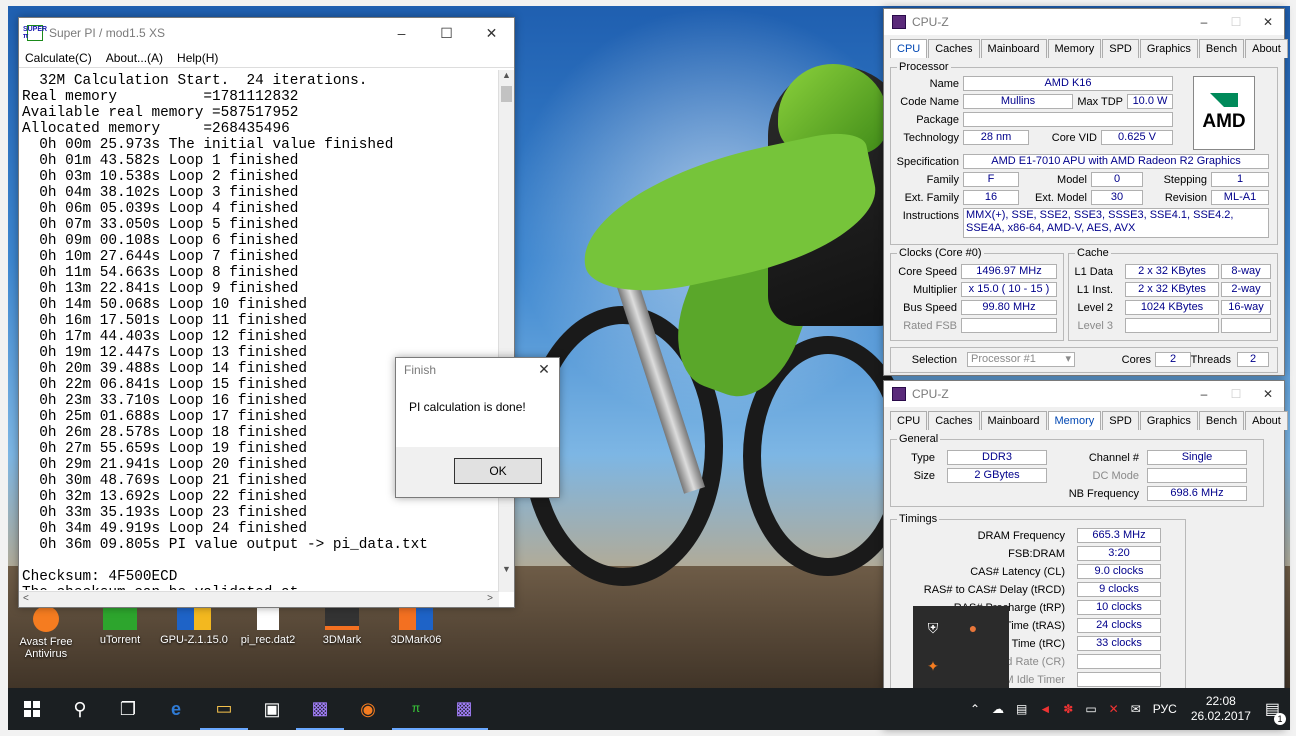 Image resolution: width=1296 pixels, height=736 pixels. What do you see at coordinates (1221, 709) in the screenshot?
I see `clock: 22:08 26.02.2017` at bounding box center [1221, 709].